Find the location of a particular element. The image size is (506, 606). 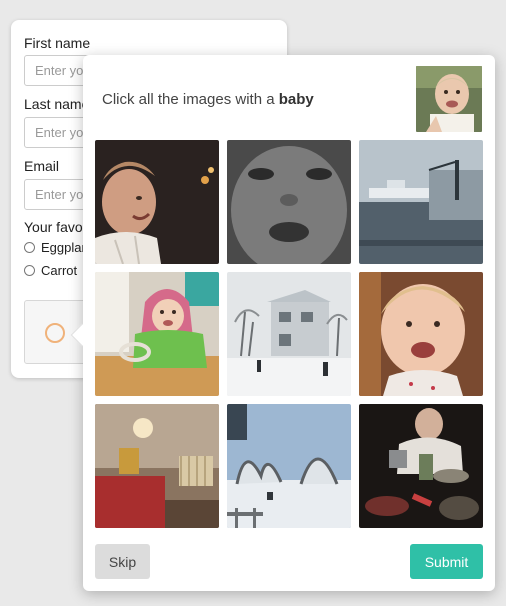

radio-carrot: Carrot is located at coordinates (50, 270).